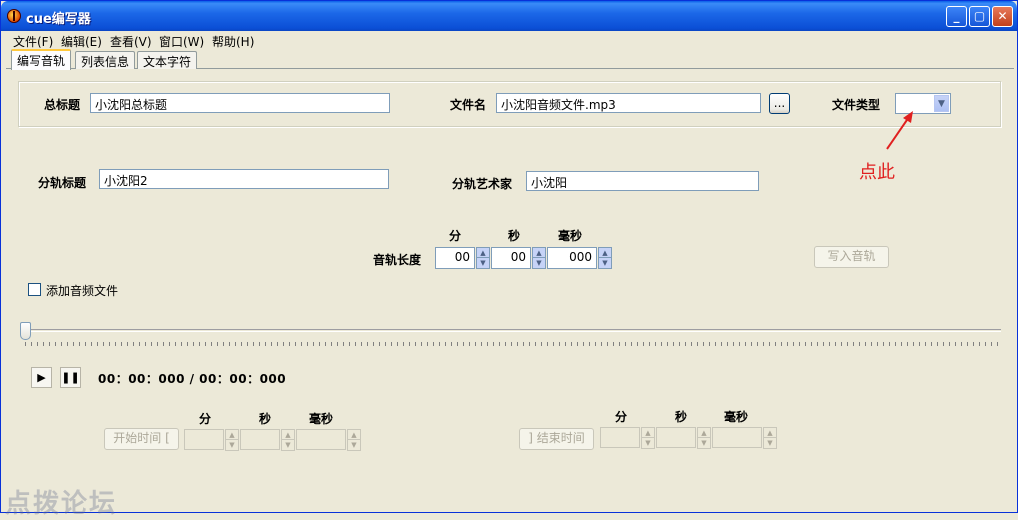 The width and height of the screenshot is (1018, 520). I want to click on start-sec-input, so click(260, 439).